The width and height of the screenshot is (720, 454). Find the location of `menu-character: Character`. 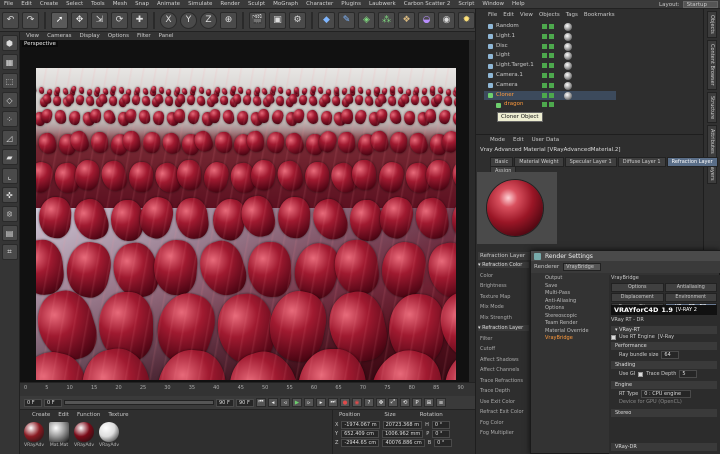

menu-character: Character is located at coordinates (319, 4).